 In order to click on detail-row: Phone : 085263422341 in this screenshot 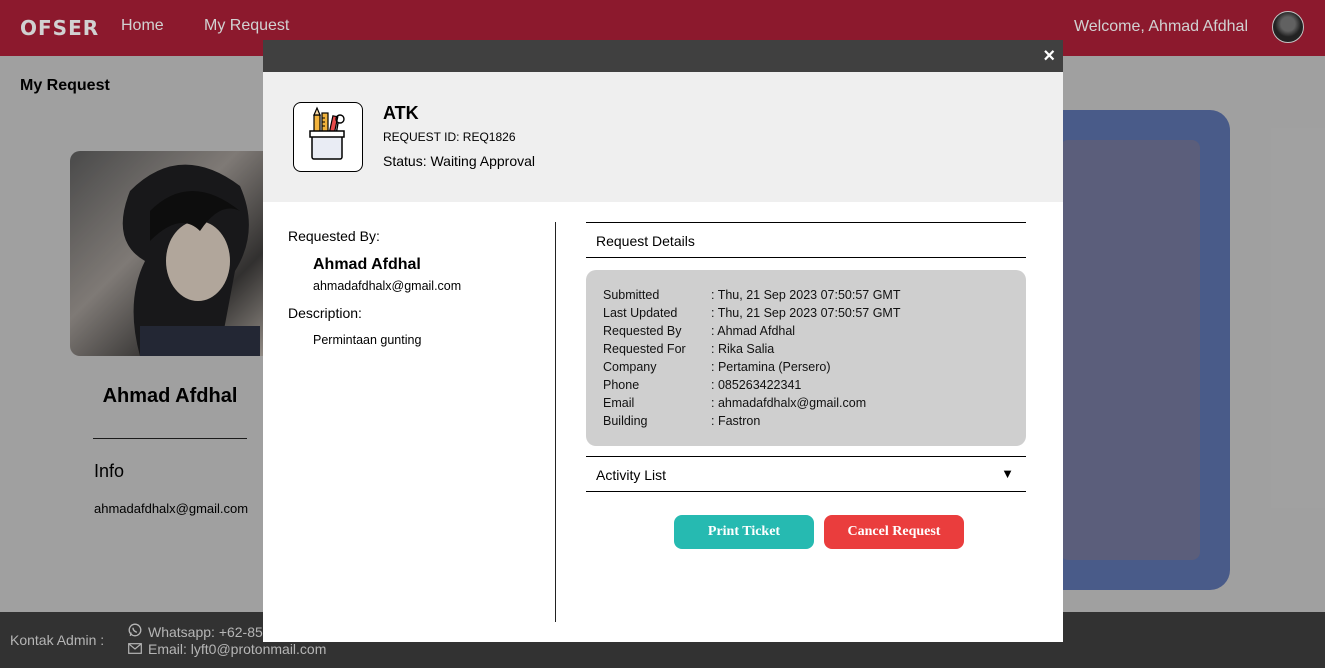, I will do `click(702, 385)`.